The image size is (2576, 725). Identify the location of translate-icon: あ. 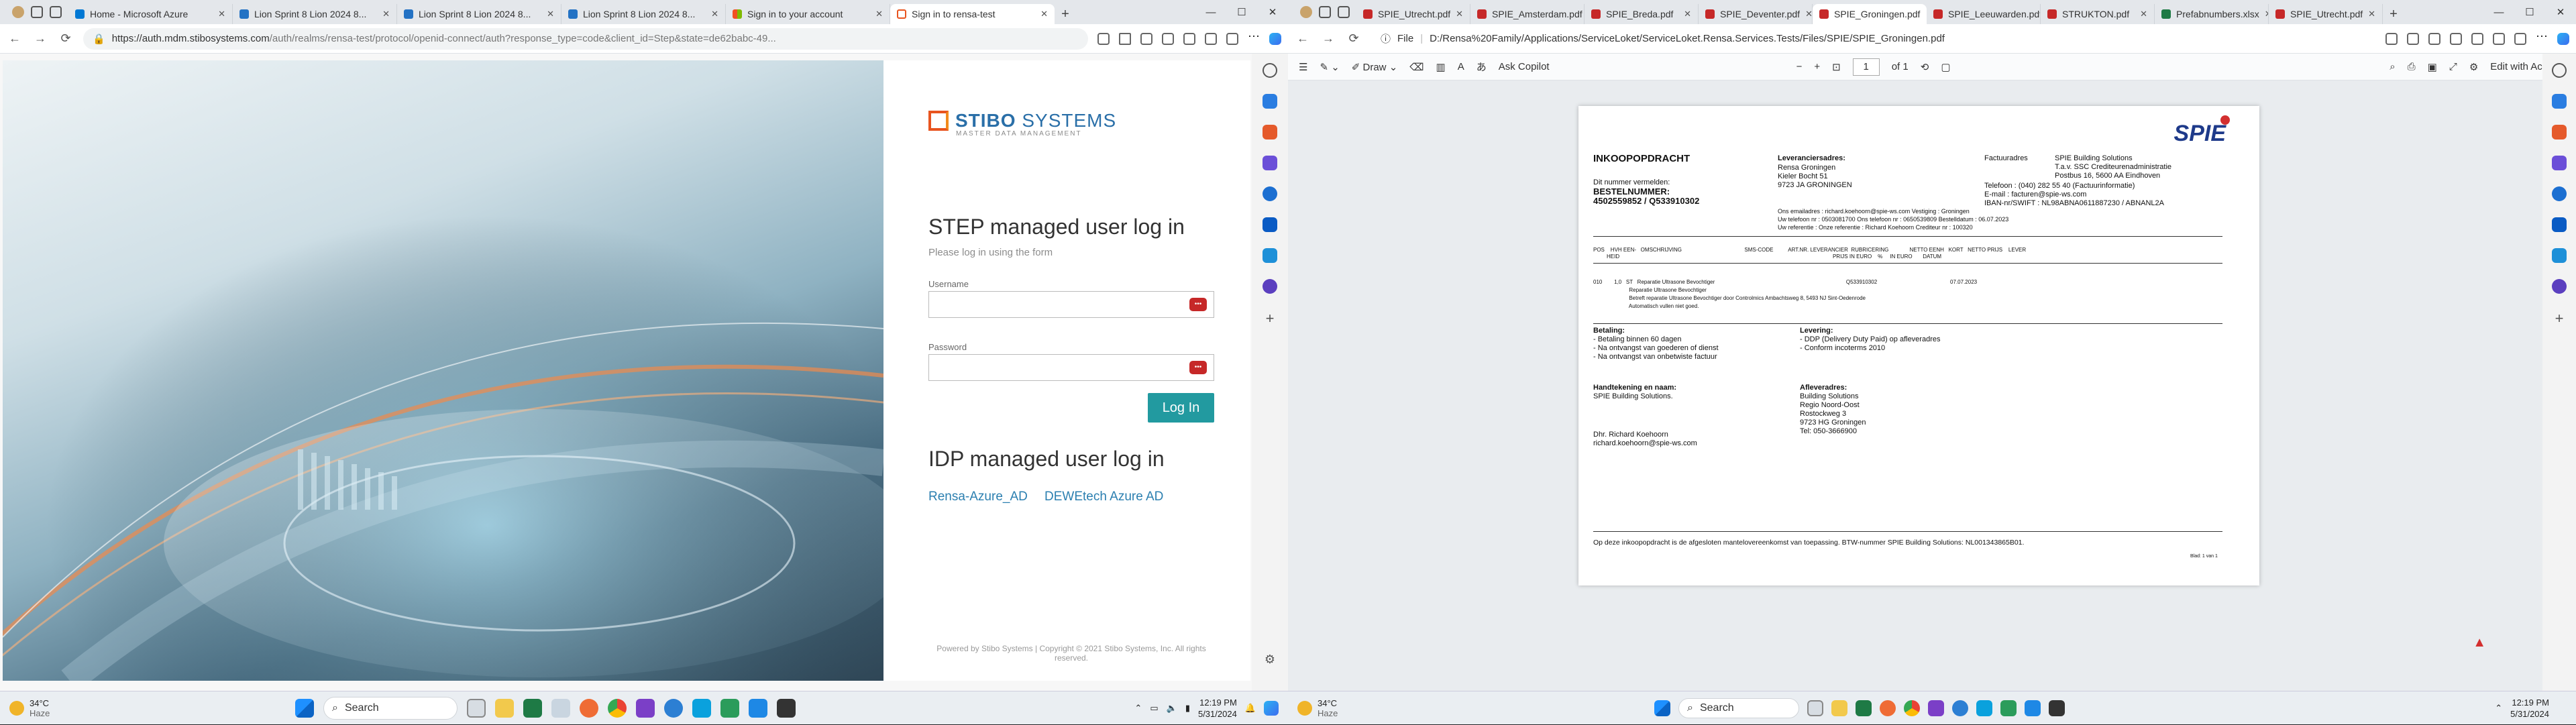
(1482, 67).